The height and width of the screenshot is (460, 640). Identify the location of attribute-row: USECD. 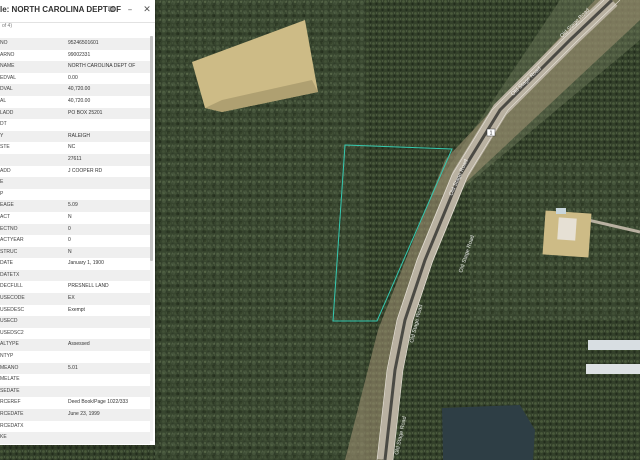
(75, 322).